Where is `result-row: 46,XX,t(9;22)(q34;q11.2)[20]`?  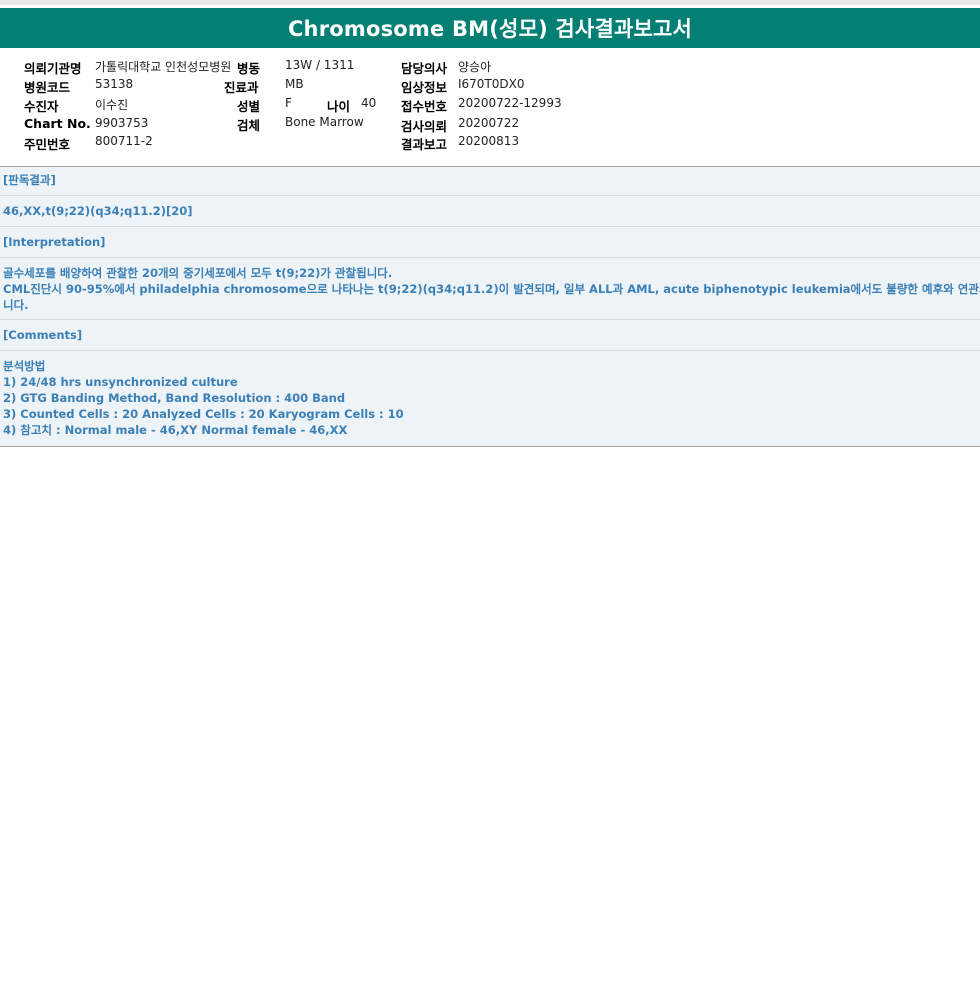 result-row: 46,XX,t(9;22)(q34;q11.2)[20] is located at coordinates (490, 211).